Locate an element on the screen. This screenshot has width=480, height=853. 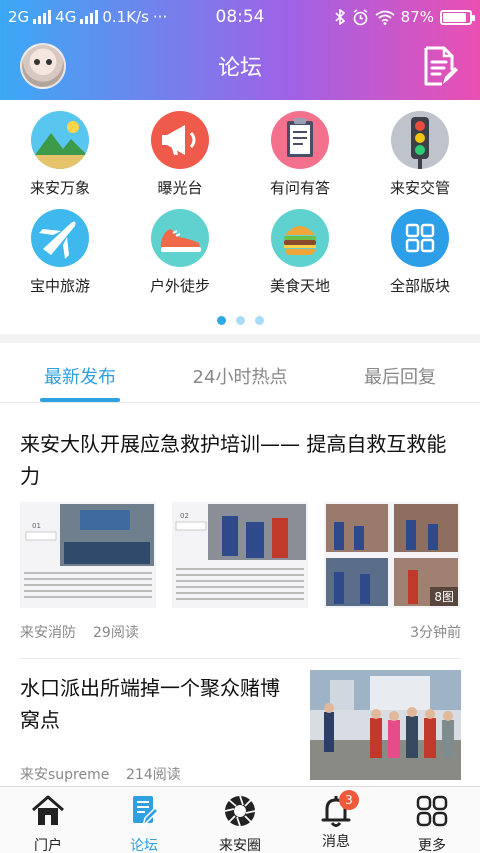
megaphone-icon is located at coordinates (180, 140).